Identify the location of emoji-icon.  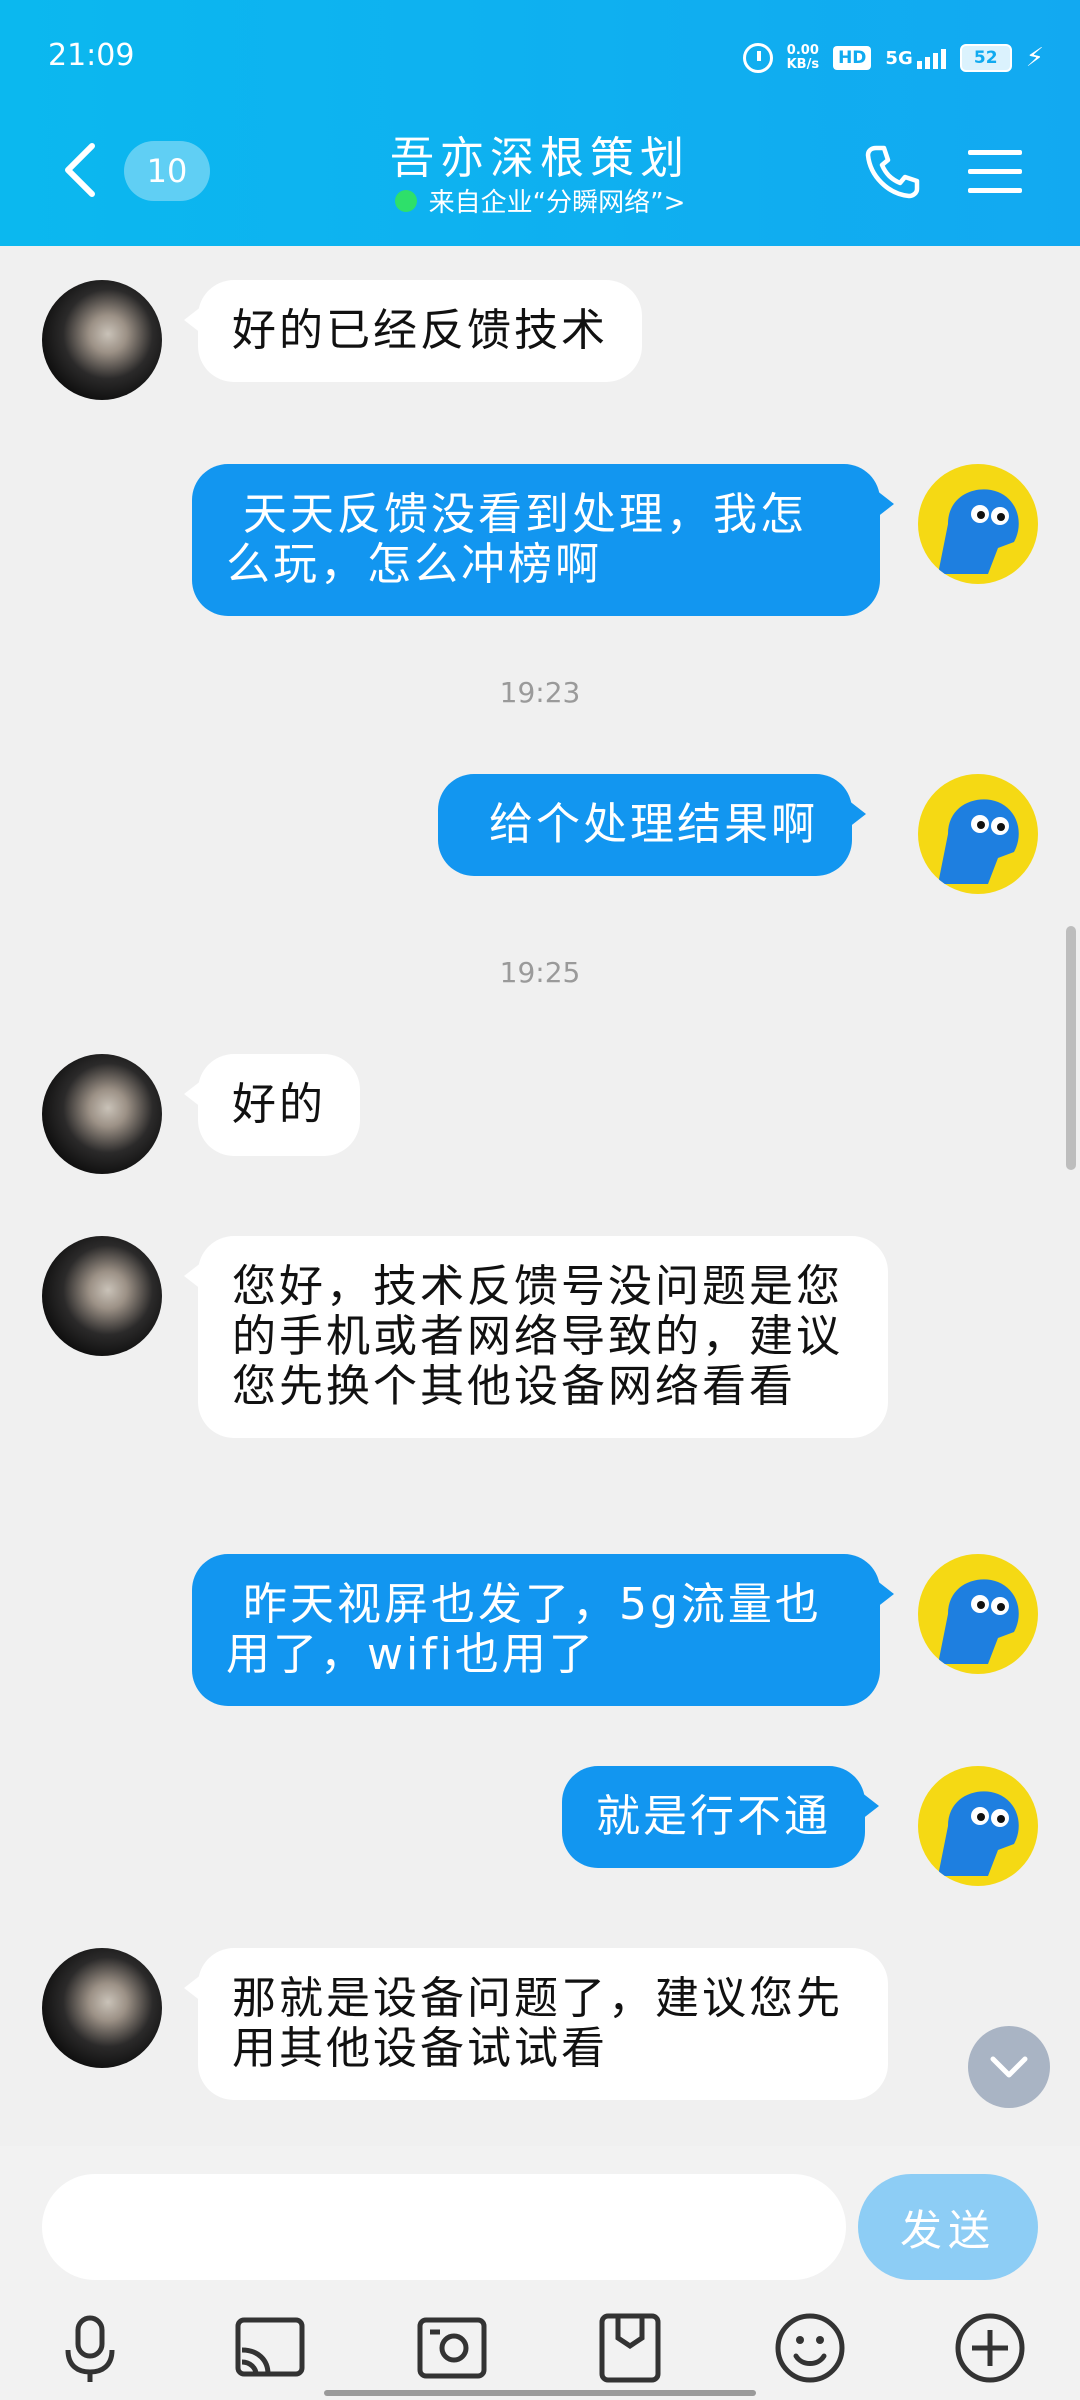
(810, 2348).